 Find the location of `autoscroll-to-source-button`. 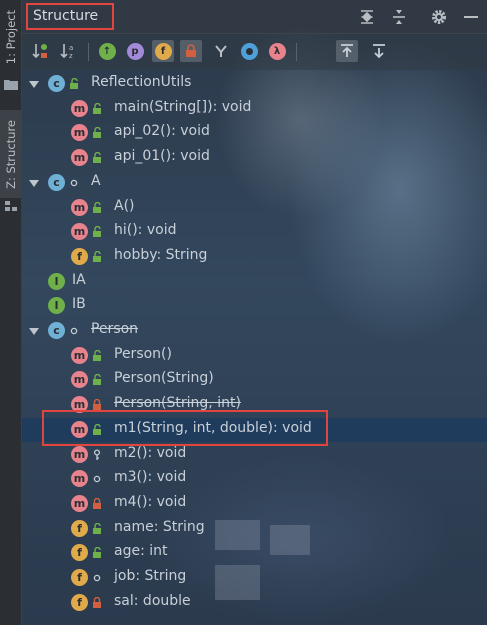

autoscroll-to-source-button is located at coordinates (347, 51).